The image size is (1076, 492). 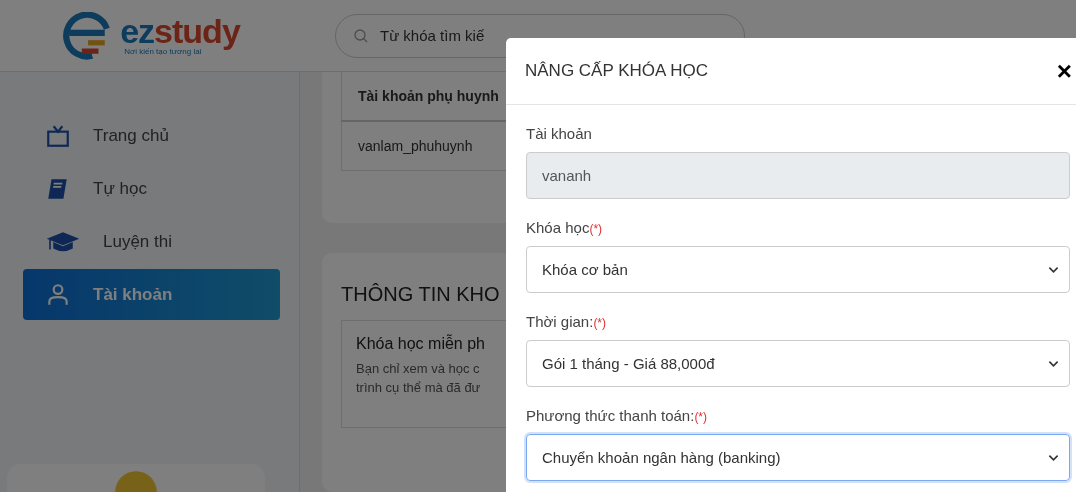 What do you see at coordinates (798, 269) in the screenshot?
I see `select-field: Khóa cơ bản` at bounding box center [798, 269].